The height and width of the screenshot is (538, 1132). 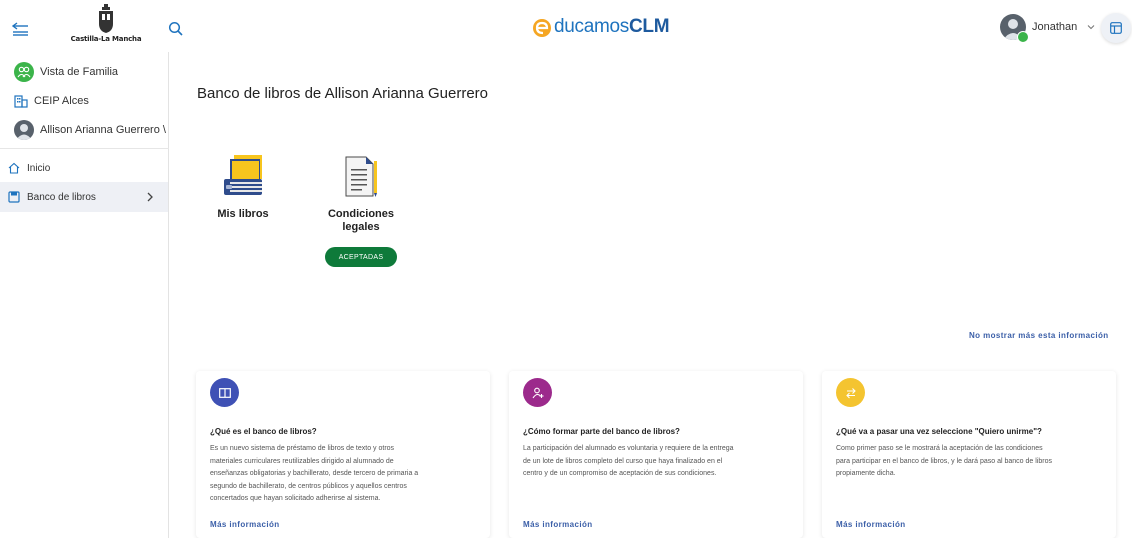 I want to click on context-family-label: Vista de Familia, so click(x=79, y=72).